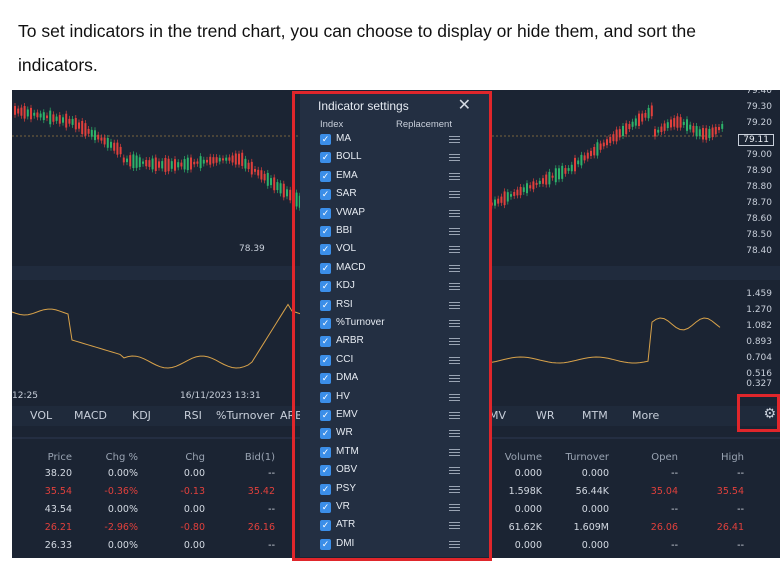 This screenshot has width=780, height=561. What do you see at coordinates (759, 294) in the screenshot?
I see `indicator-tick: 1.459` at bounding box center [759, 294].